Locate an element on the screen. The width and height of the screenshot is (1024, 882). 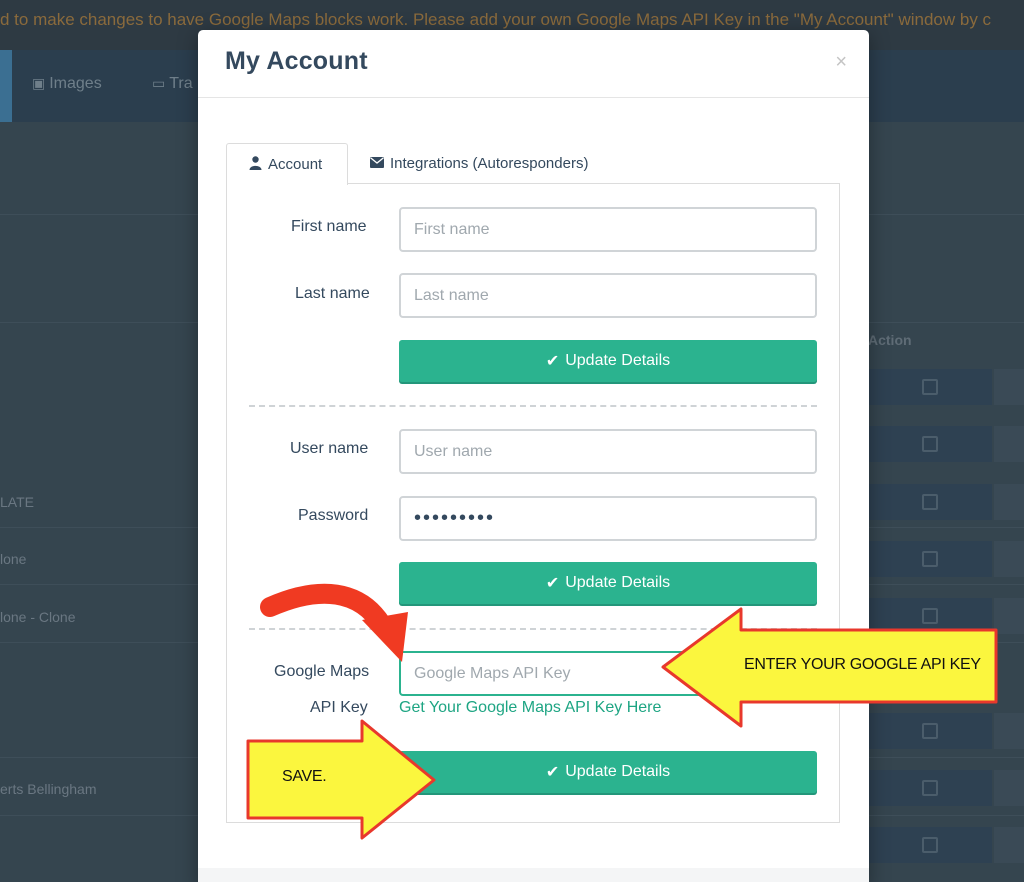
tab-integrations-label: Integrations (Autoresponders) is located at coordinates (489, 163).